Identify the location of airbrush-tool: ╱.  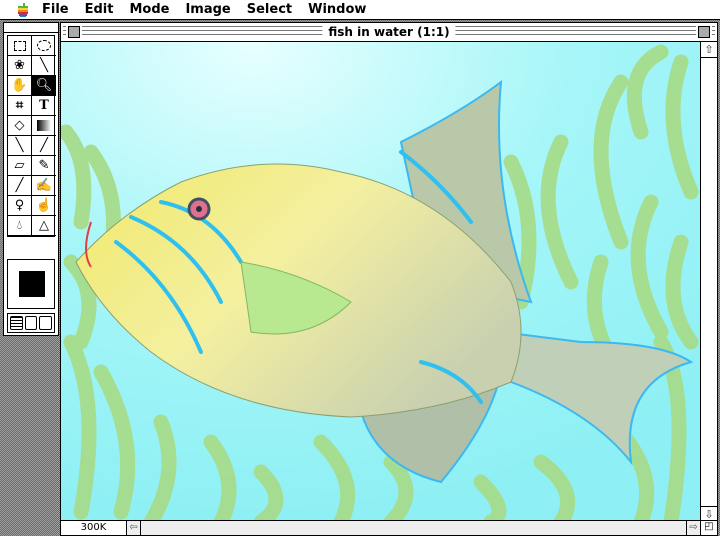
(20, 186).